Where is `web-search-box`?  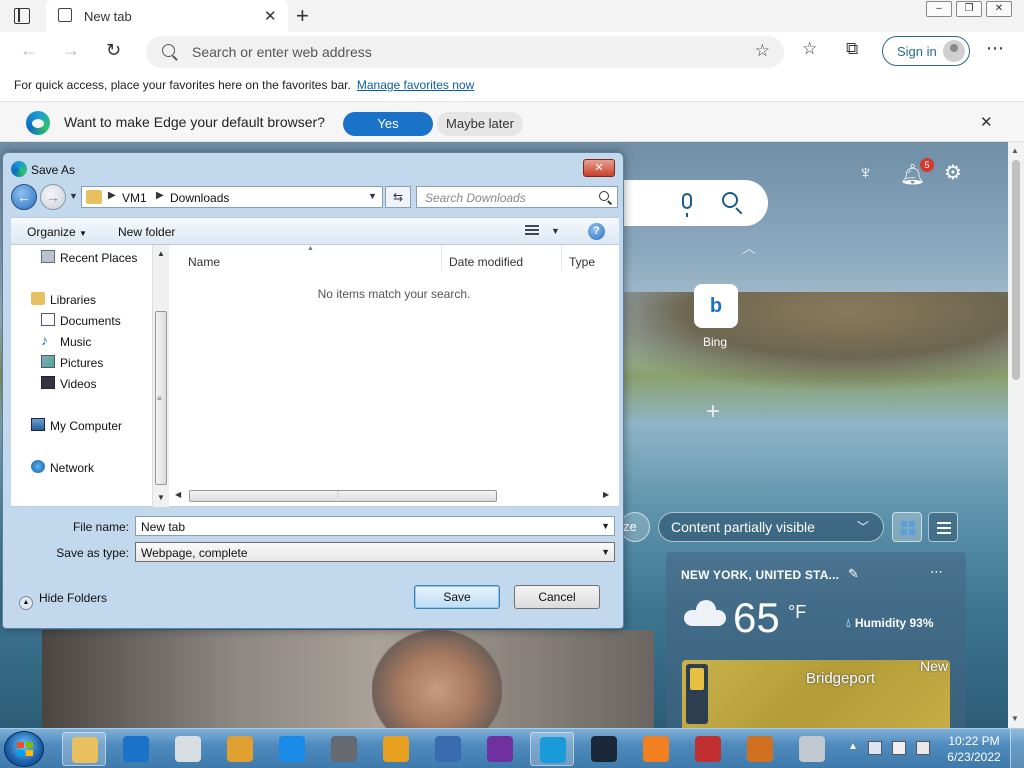
web-search-box is located at coordinates (684, 203).